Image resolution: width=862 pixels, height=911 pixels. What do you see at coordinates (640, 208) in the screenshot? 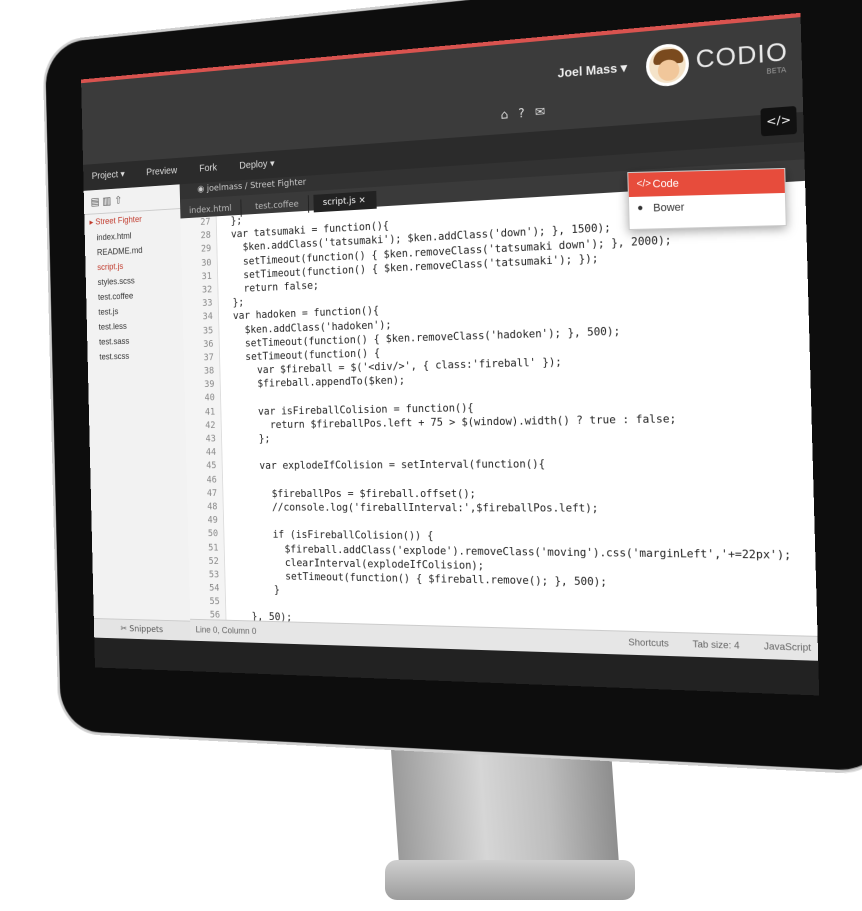
I see `bower-icon: ●` at bounding box center [640, 208].